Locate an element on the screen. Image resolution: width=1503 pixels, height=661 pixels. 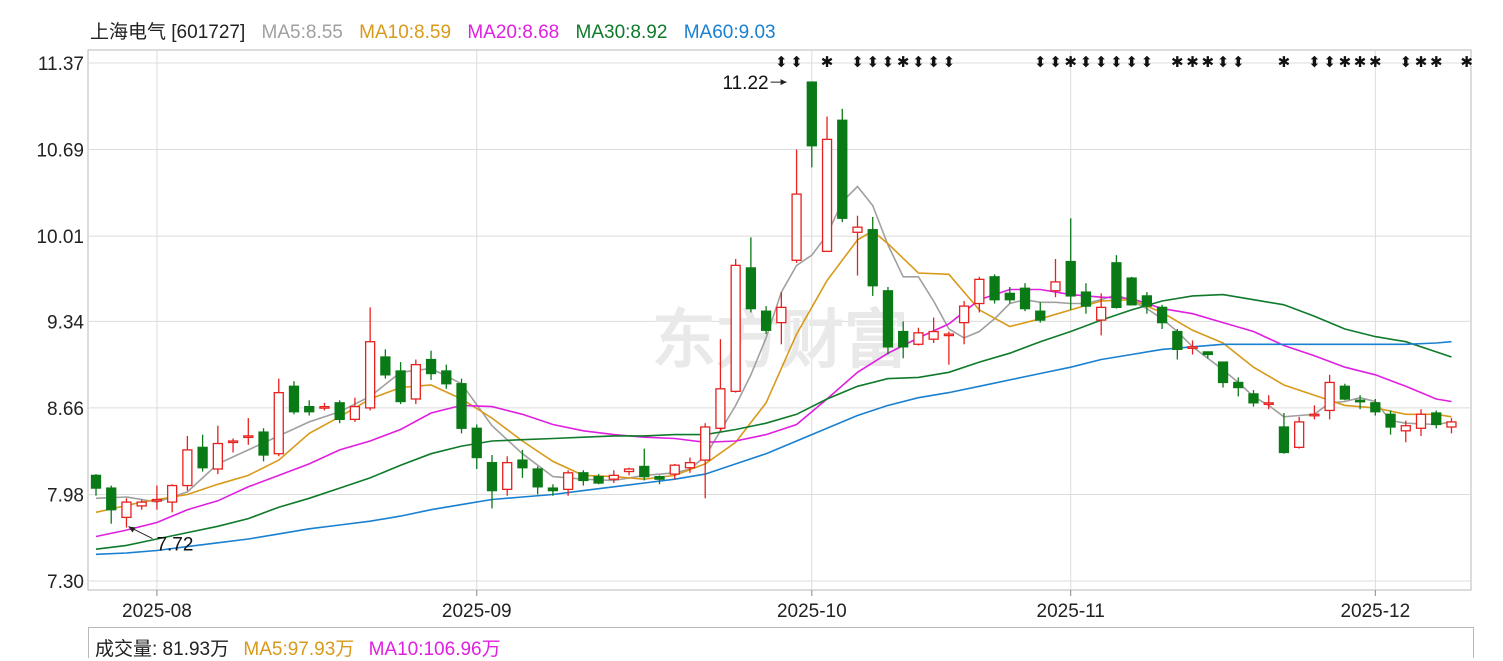
x-tick-label: 2025-09 is located at coordinates (477, 611).